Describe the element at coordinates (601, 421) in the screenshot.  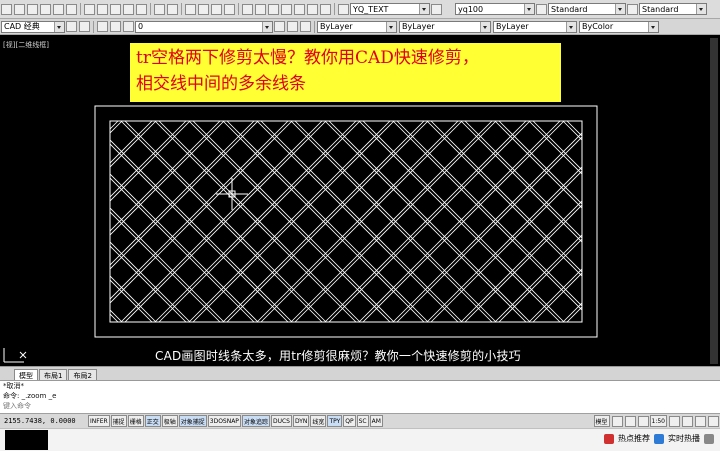
I see `model-space-button: 模型` at that location.